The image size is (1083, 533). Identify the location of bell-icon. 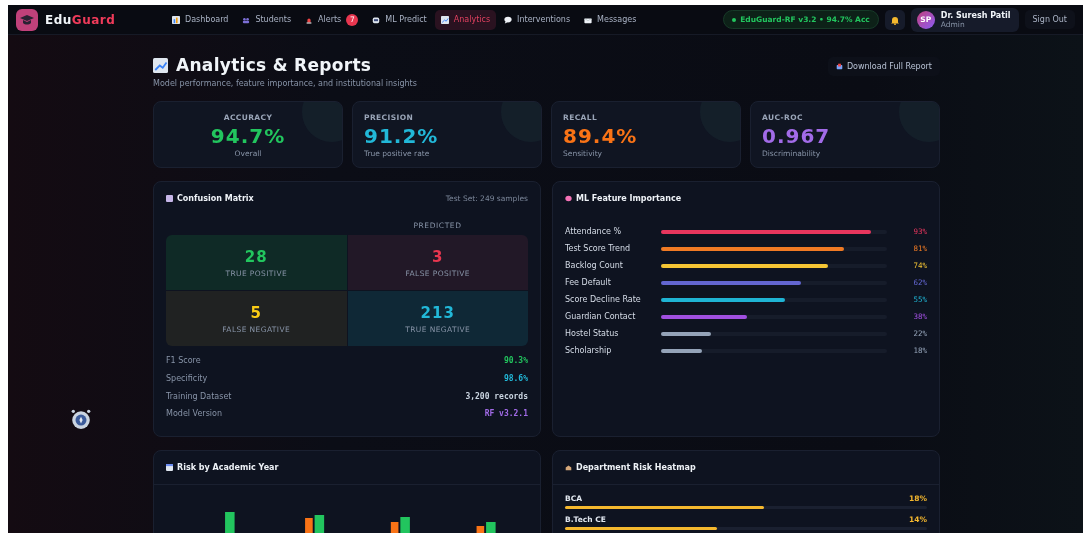
(894, 19).